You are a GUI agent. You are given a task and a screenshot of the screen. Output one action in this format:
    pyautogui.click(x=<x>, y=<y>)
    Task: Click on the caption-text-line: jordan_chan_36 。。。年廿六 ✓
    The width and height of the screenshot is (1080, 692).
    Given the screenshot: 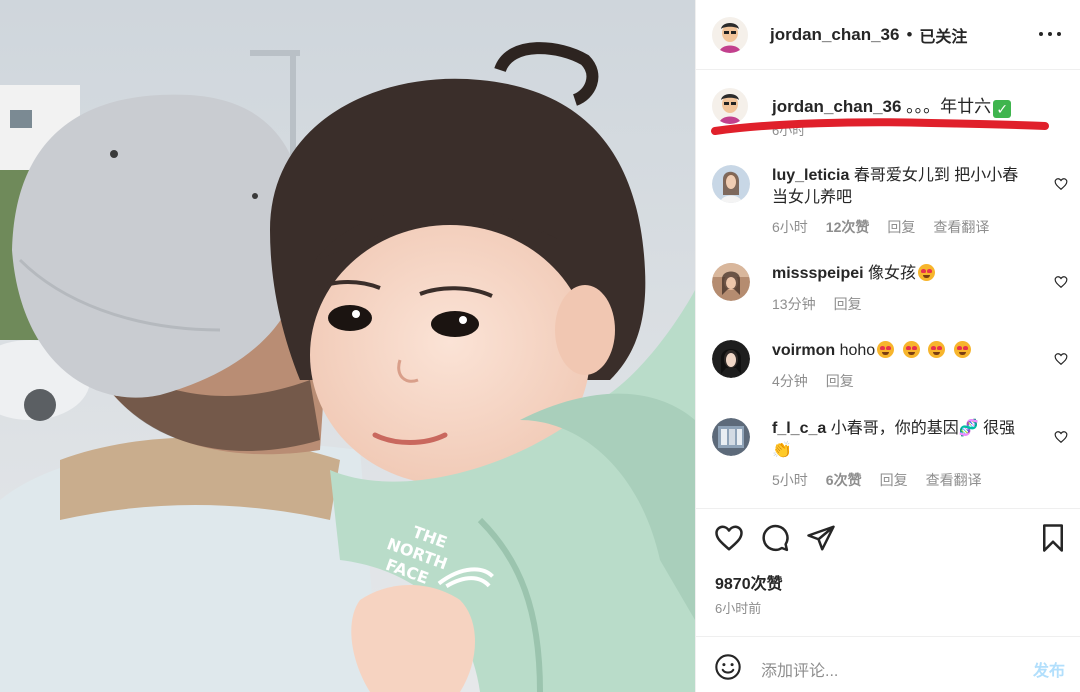 What is the action you would take?
    pyautogui.click(x=892, y=105)
    